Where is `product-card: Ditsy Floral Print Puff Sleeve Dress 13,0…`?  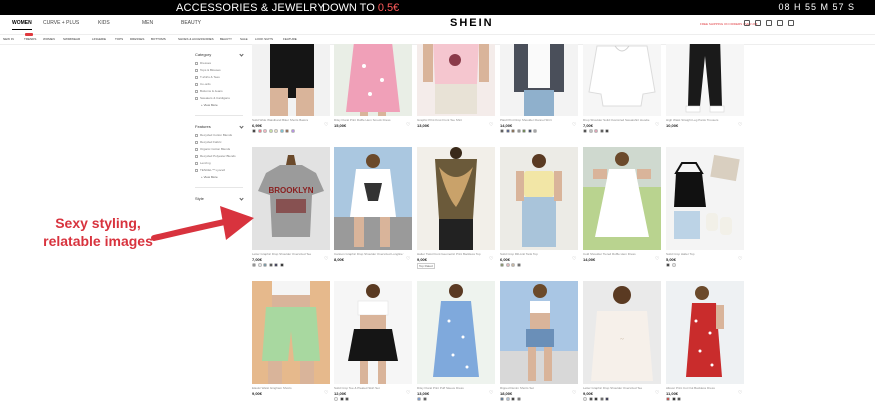 product-card: Ditsy Floral Print Puff Sleeve Dress 13,0… is located at coordinates (456, 346).